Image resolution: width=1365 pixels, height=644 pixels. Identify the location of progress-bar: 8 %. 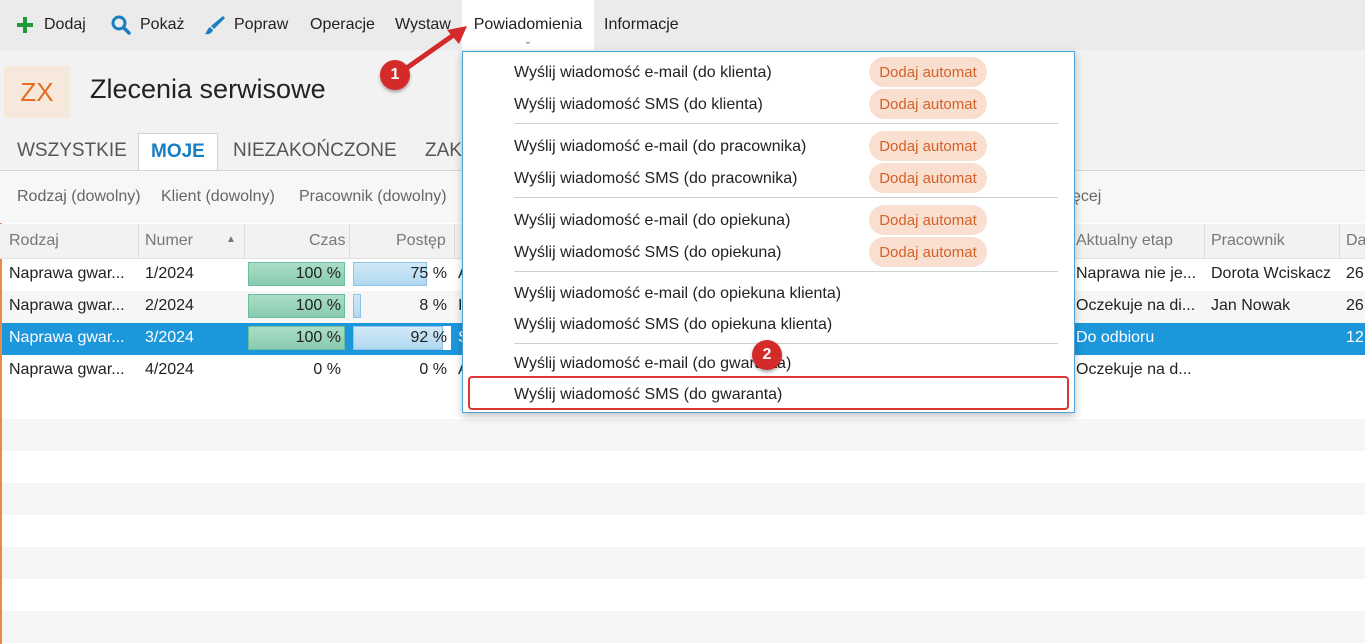
(402, 306).